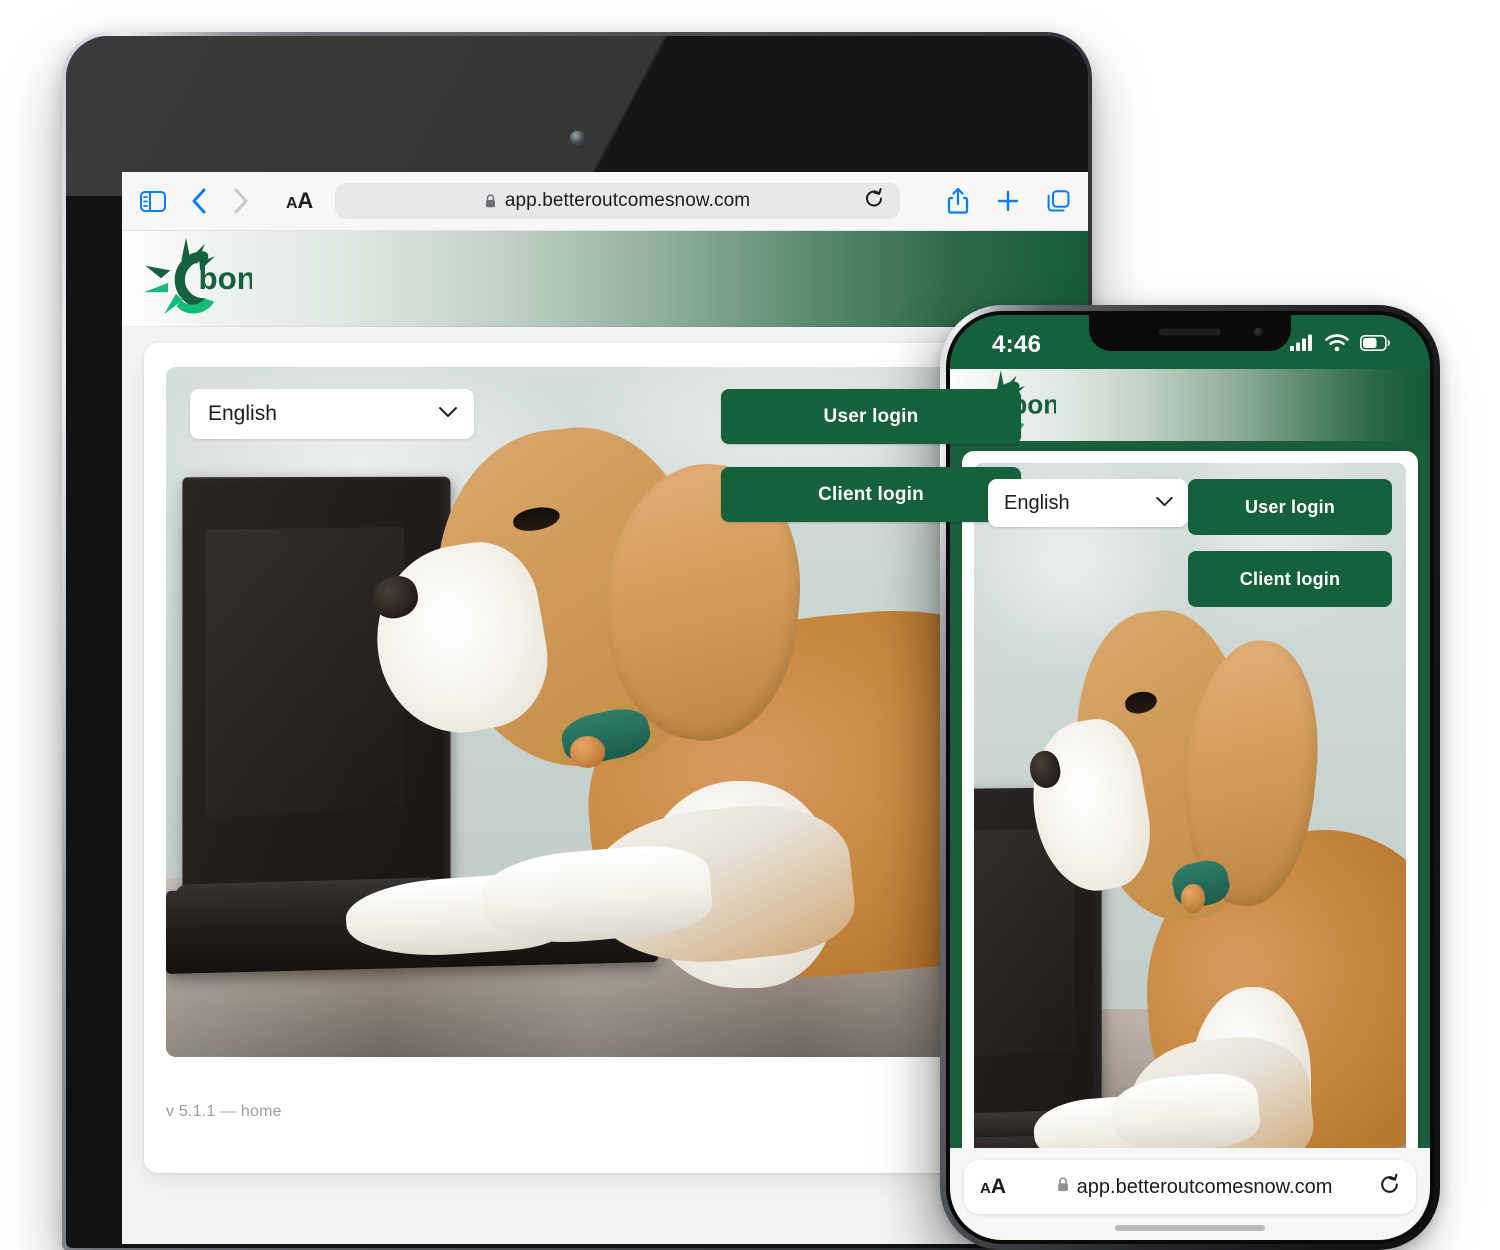 The image size is (1500, 1250). I want to click on login-button-group: User login Client login, so click(1290, 543).